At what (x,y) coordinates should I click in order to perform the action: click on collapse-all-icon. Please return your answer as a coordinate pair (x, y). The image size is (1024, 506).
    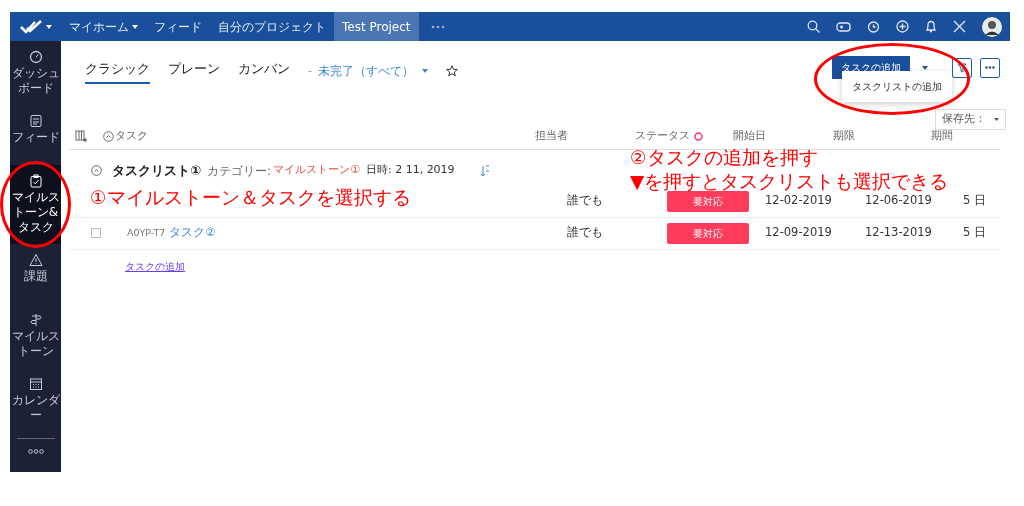
    Looking at the image, I should click on (108, 136).